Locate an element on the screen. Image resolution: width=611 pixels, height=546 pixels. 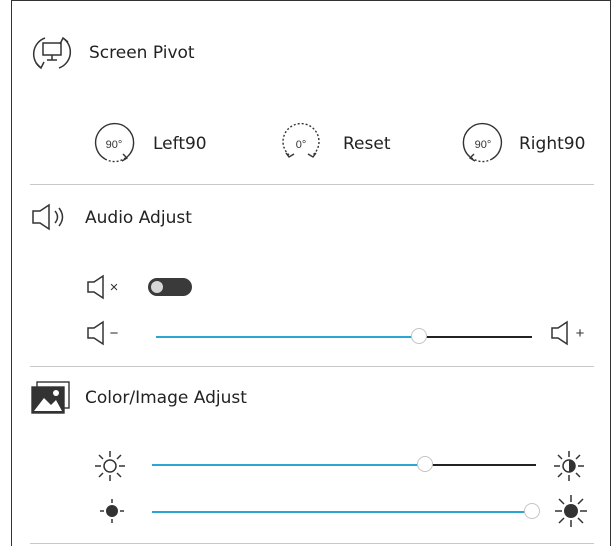
contrast-slider is located at coordinates (346, 511).